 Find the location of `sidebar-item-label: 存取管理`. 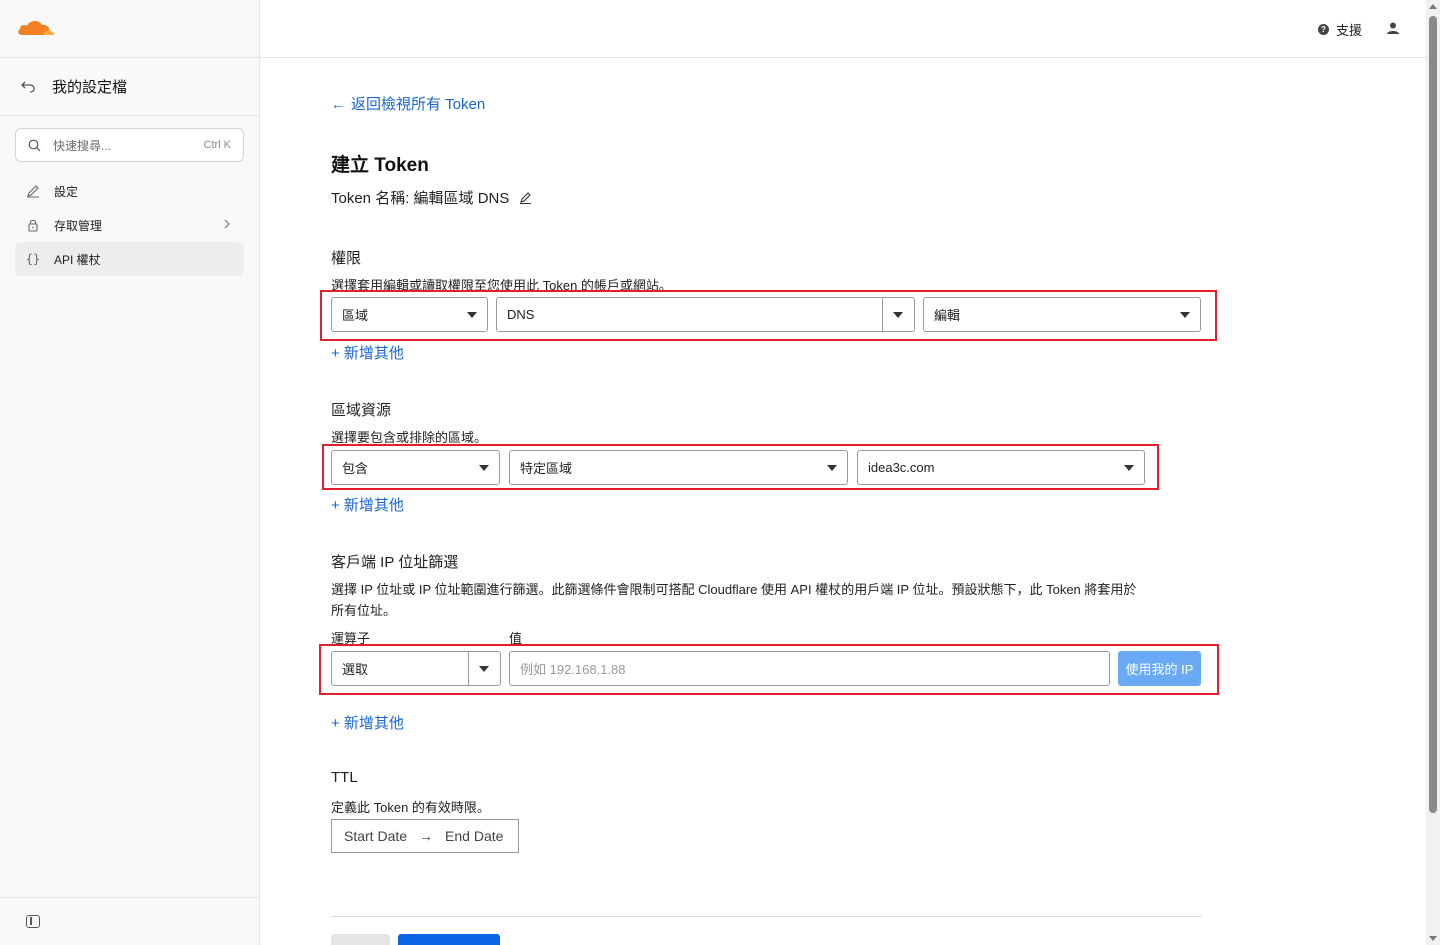

sidebar-item-label: 存取管理 is located at coordinates (78, 225).